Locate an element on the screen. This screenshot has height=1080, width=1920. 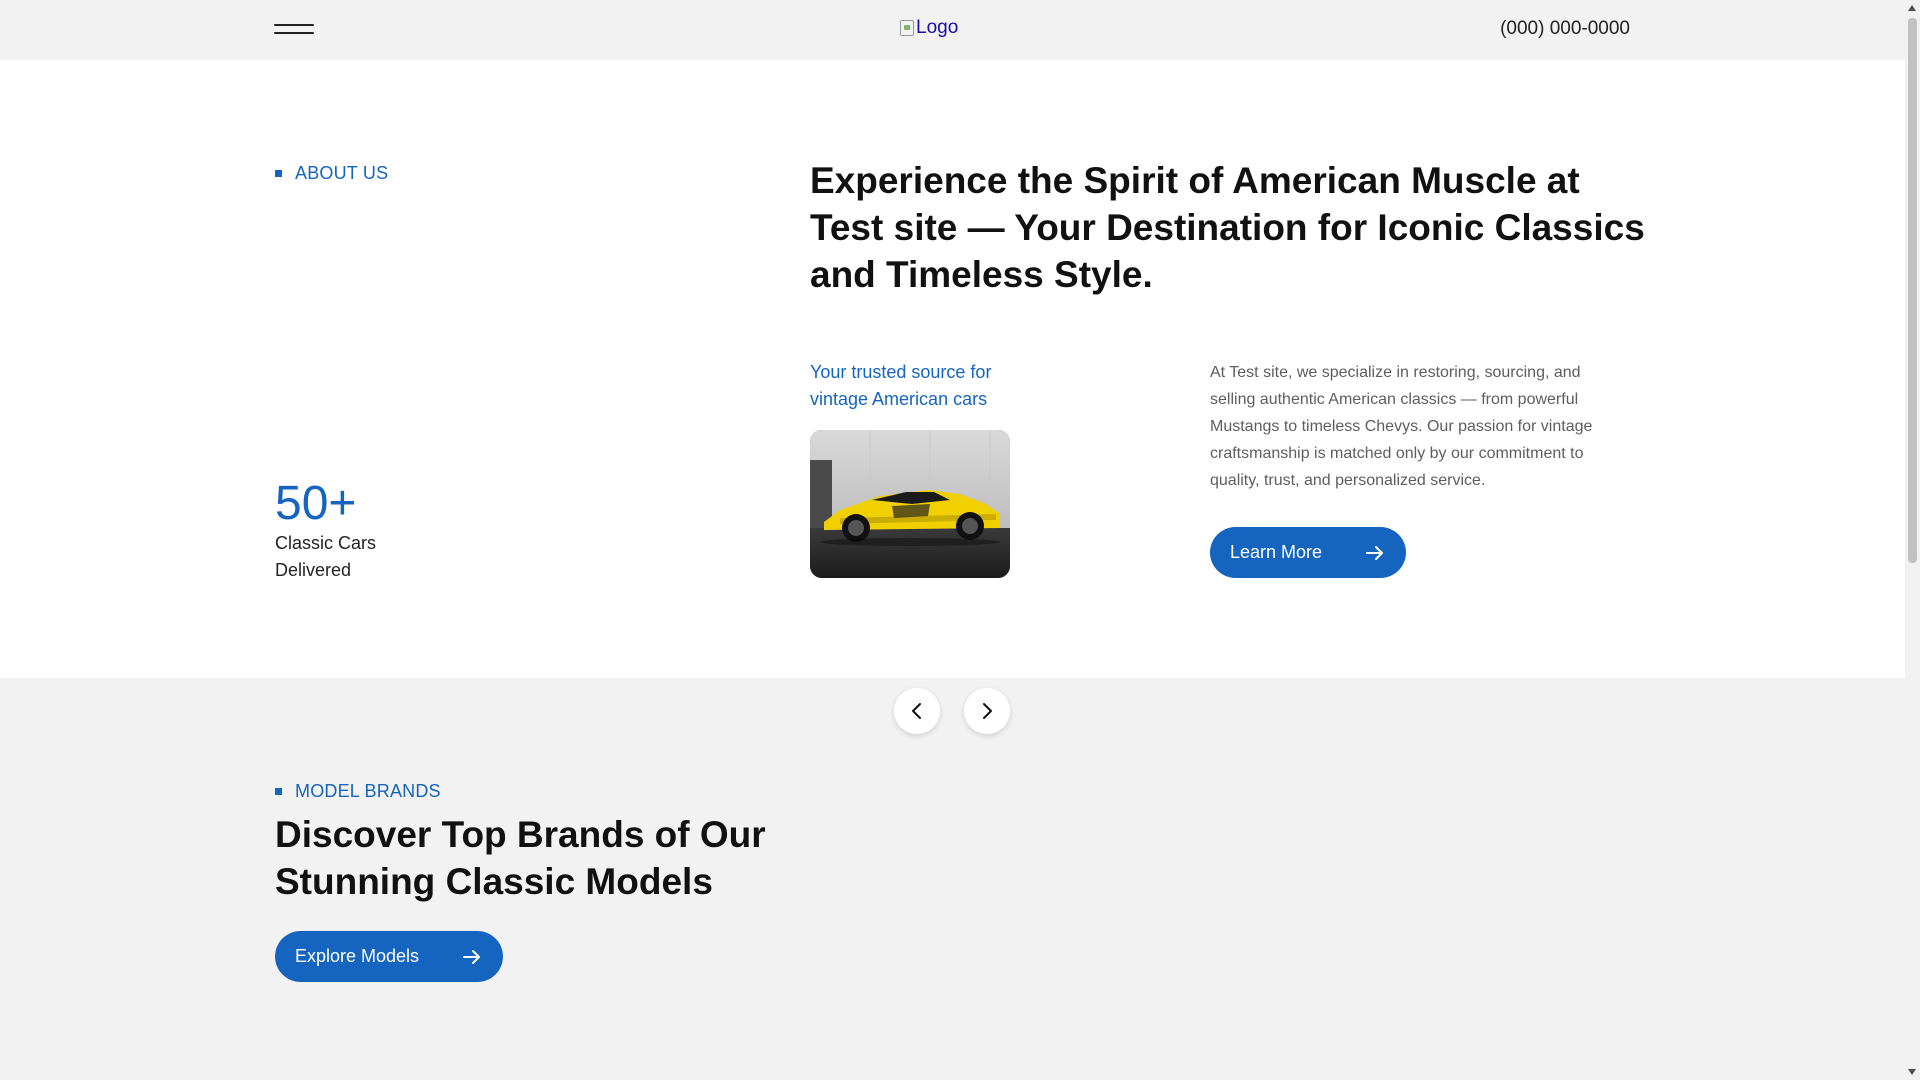
site-header: Logo (000) 000-0000 is located at coordinates (952, 30).